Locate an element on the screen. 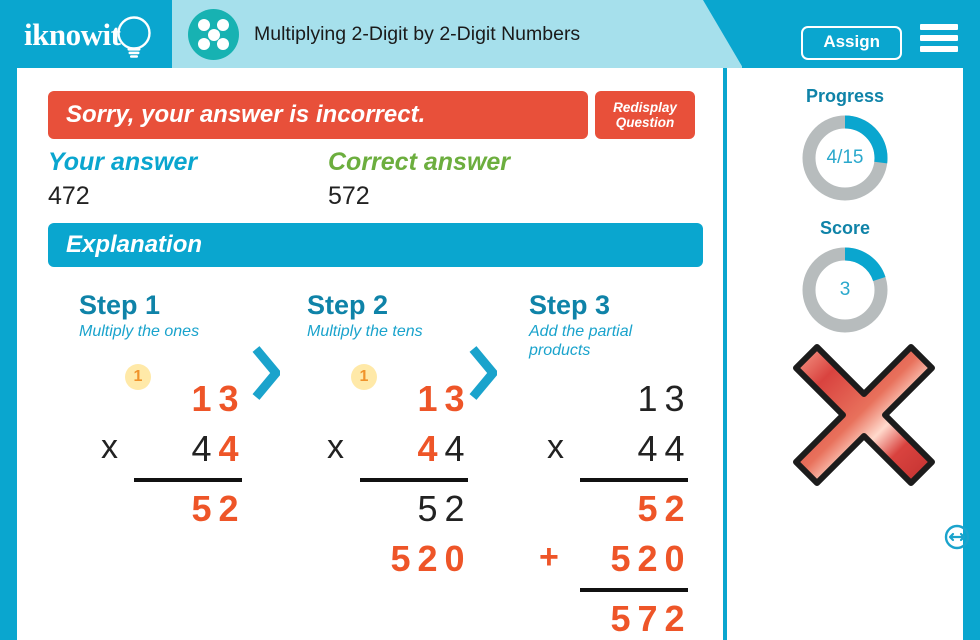  feedback-banner: Sorry, your answer is incorrect. is located at coordinates (318, 115).